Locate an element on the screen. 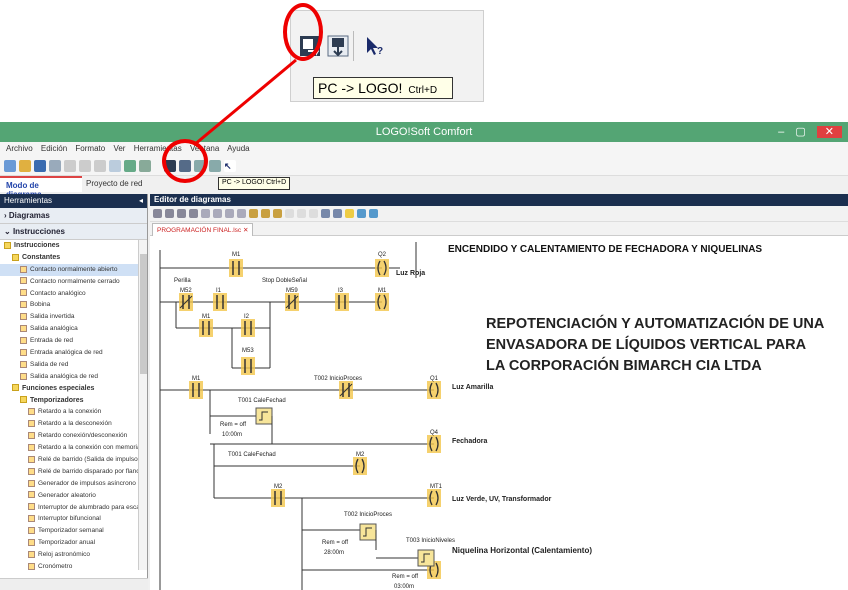  split-icon is located at coordinates (205, 213).